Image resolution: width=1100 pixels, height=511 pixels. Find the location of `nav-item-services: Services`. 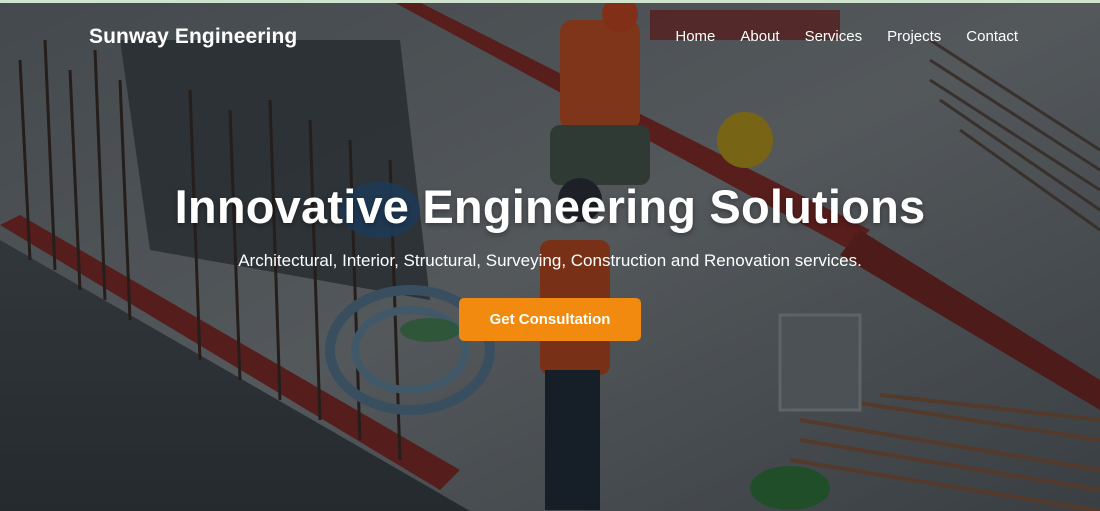

nav-item-services: Services is located at coordinates (834, 36).